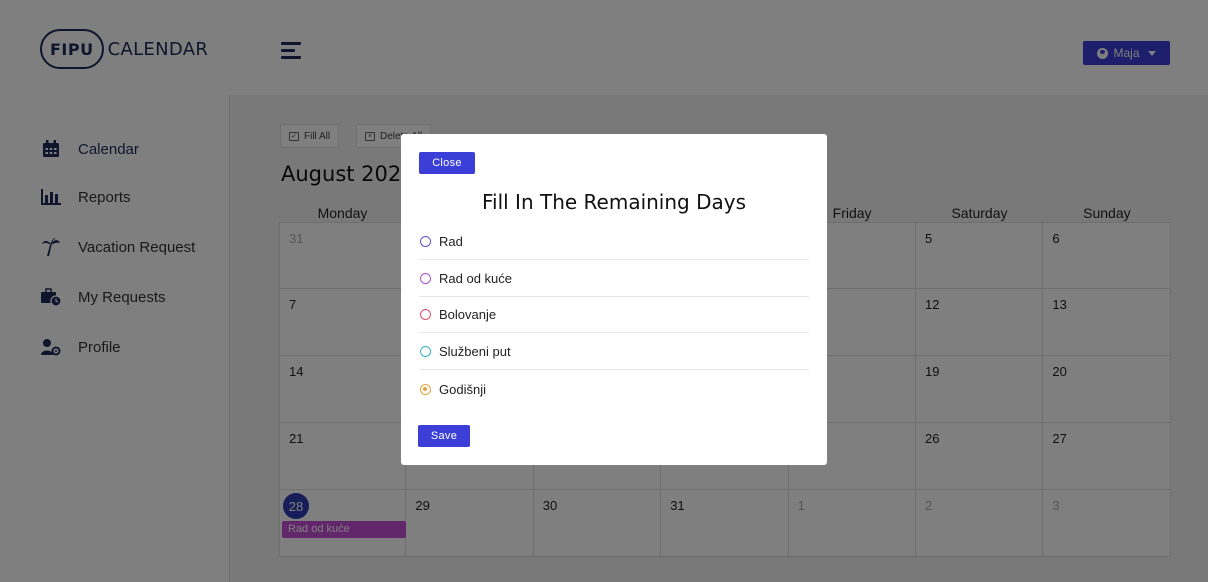 This screenshot has height=582, width=1208. What do you see at coordinates (447, 163) in the screenshot?
I see `close-button: Close` at bounding box center [447, 163].